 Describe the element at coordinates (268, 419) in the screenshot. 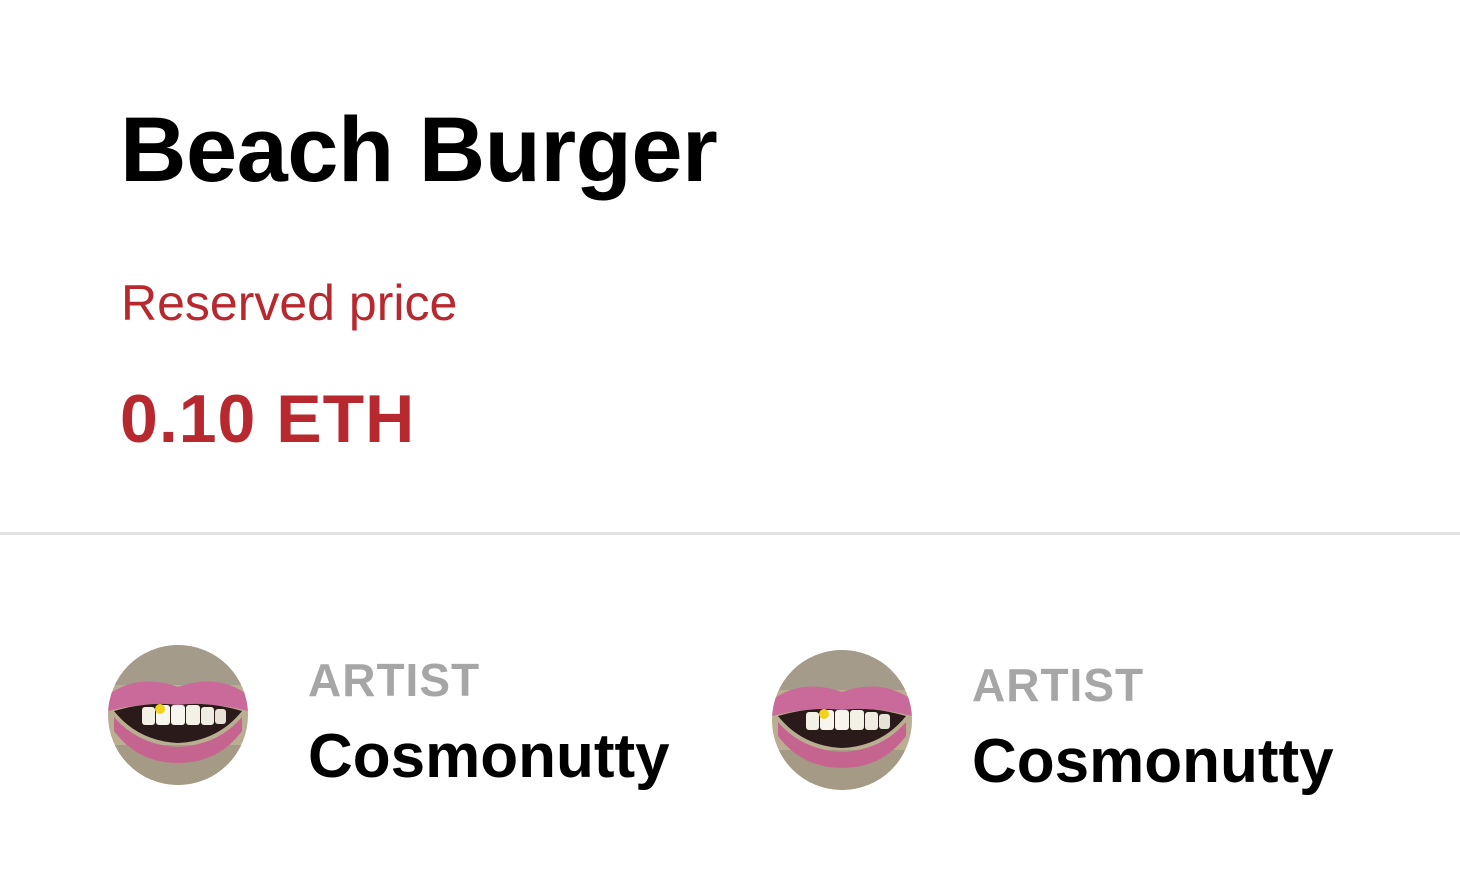

I see `reserved-price-value: 0.10 ETH` at that location.